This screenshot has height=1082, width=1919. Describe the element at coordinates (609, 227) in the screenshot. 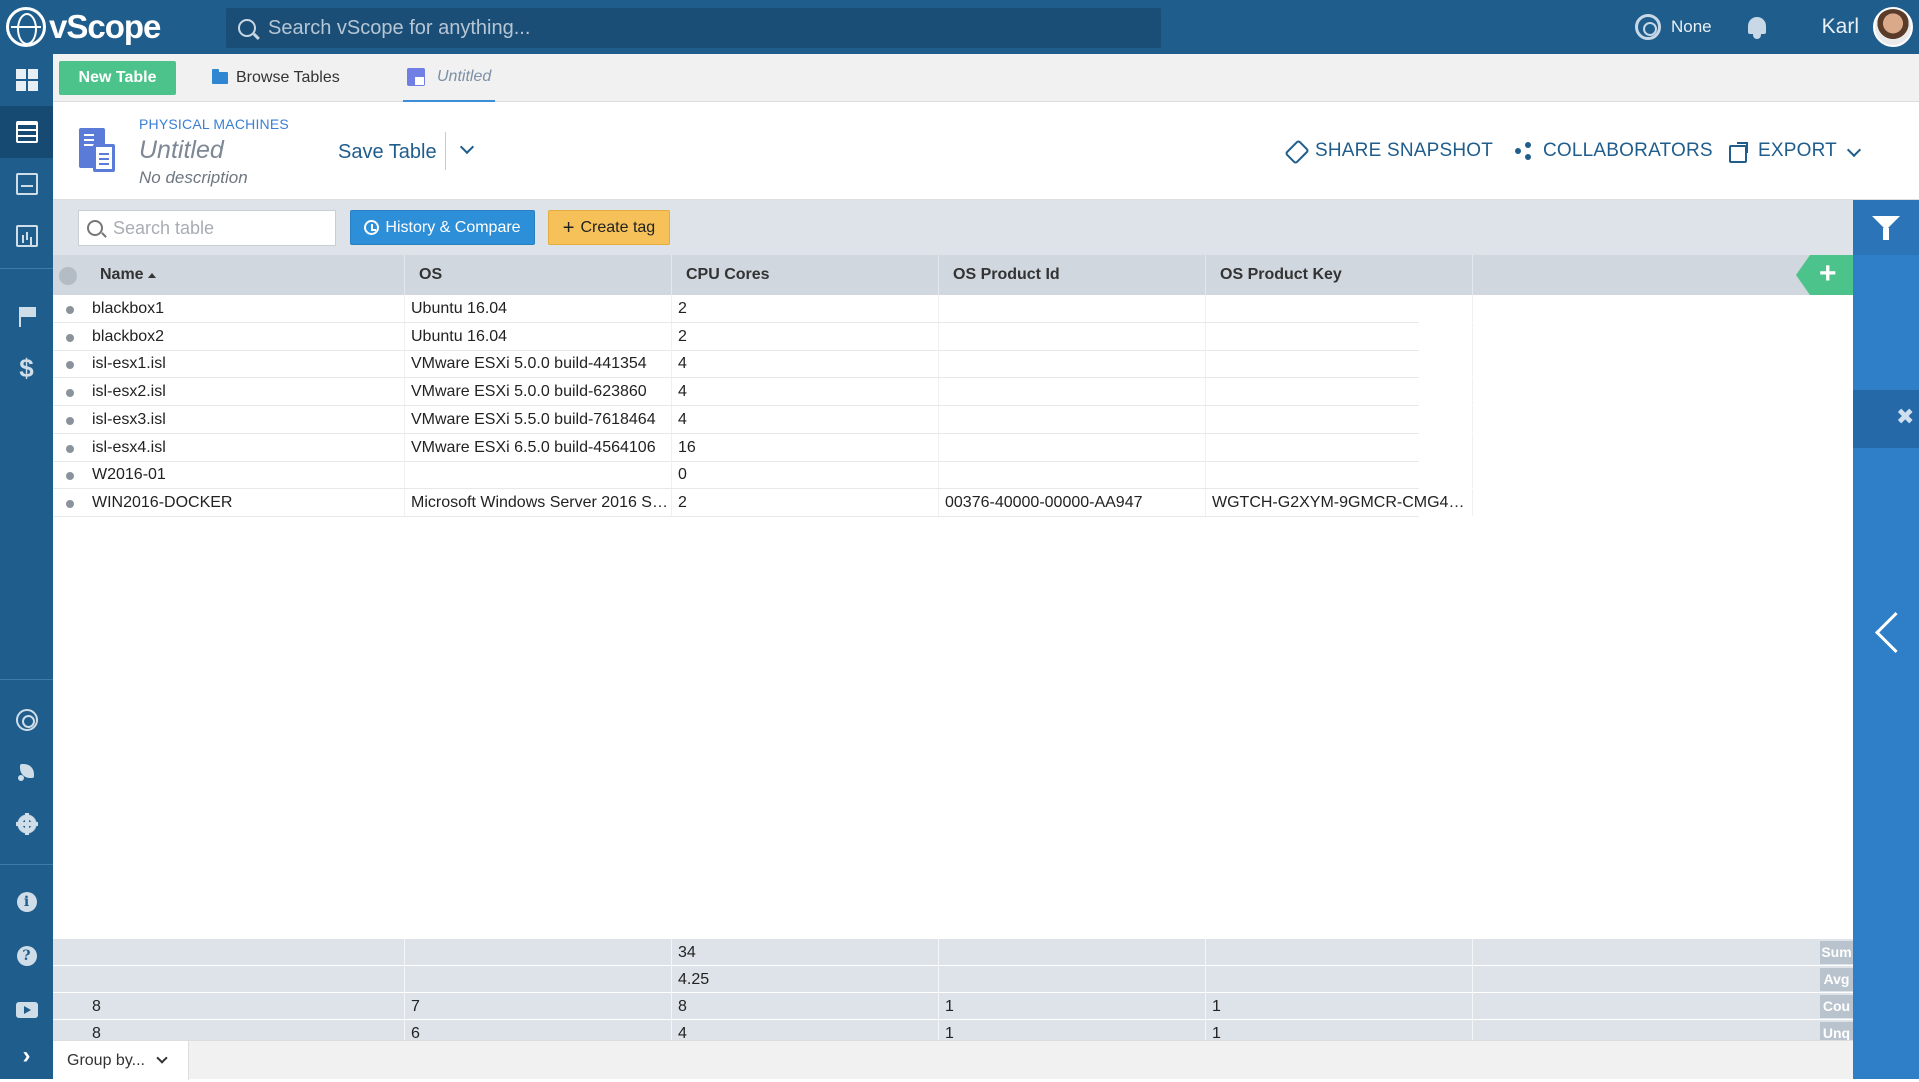

I see `create-tag-button: + Create tag` at that location.